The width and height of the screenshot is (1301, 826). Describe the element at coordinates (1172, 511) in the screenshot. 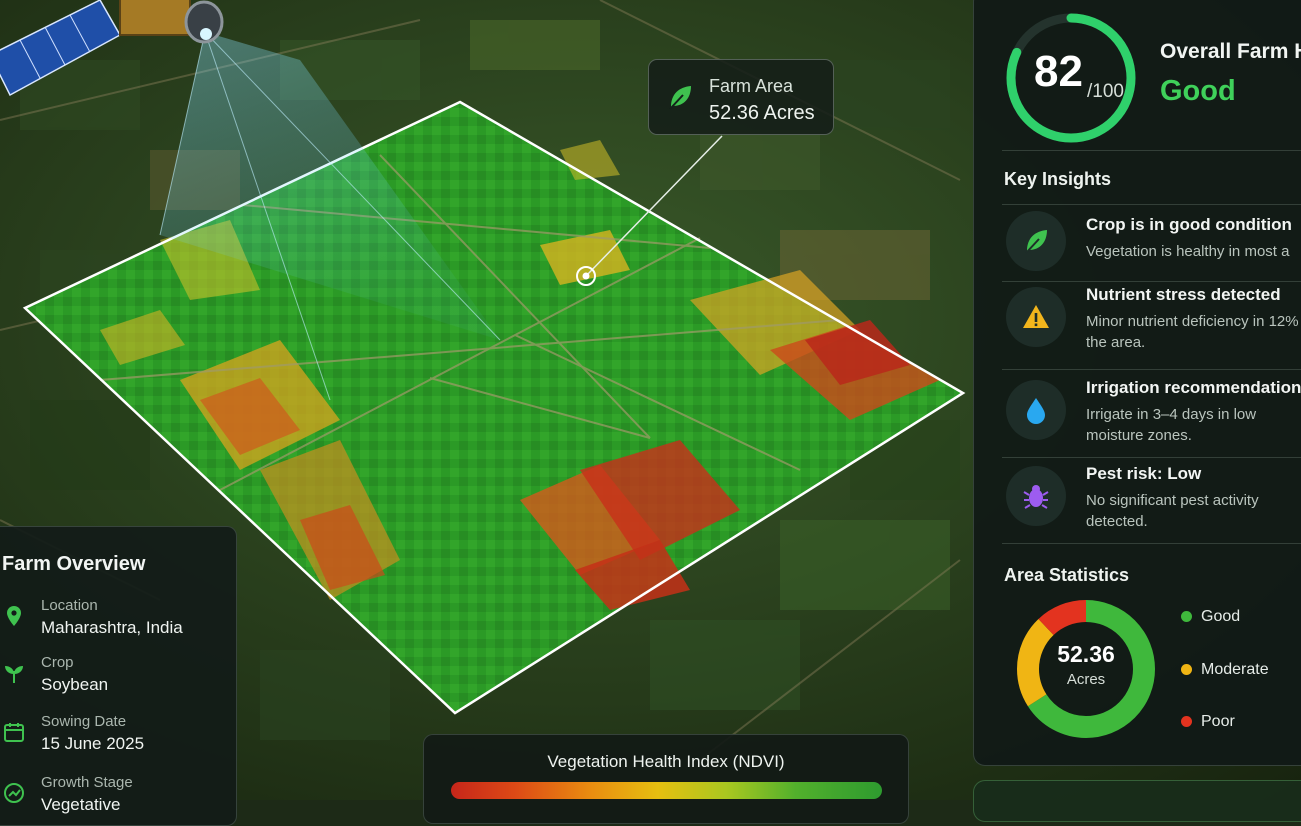

I see `insight-description: No significant pest activity detected.` at that location.